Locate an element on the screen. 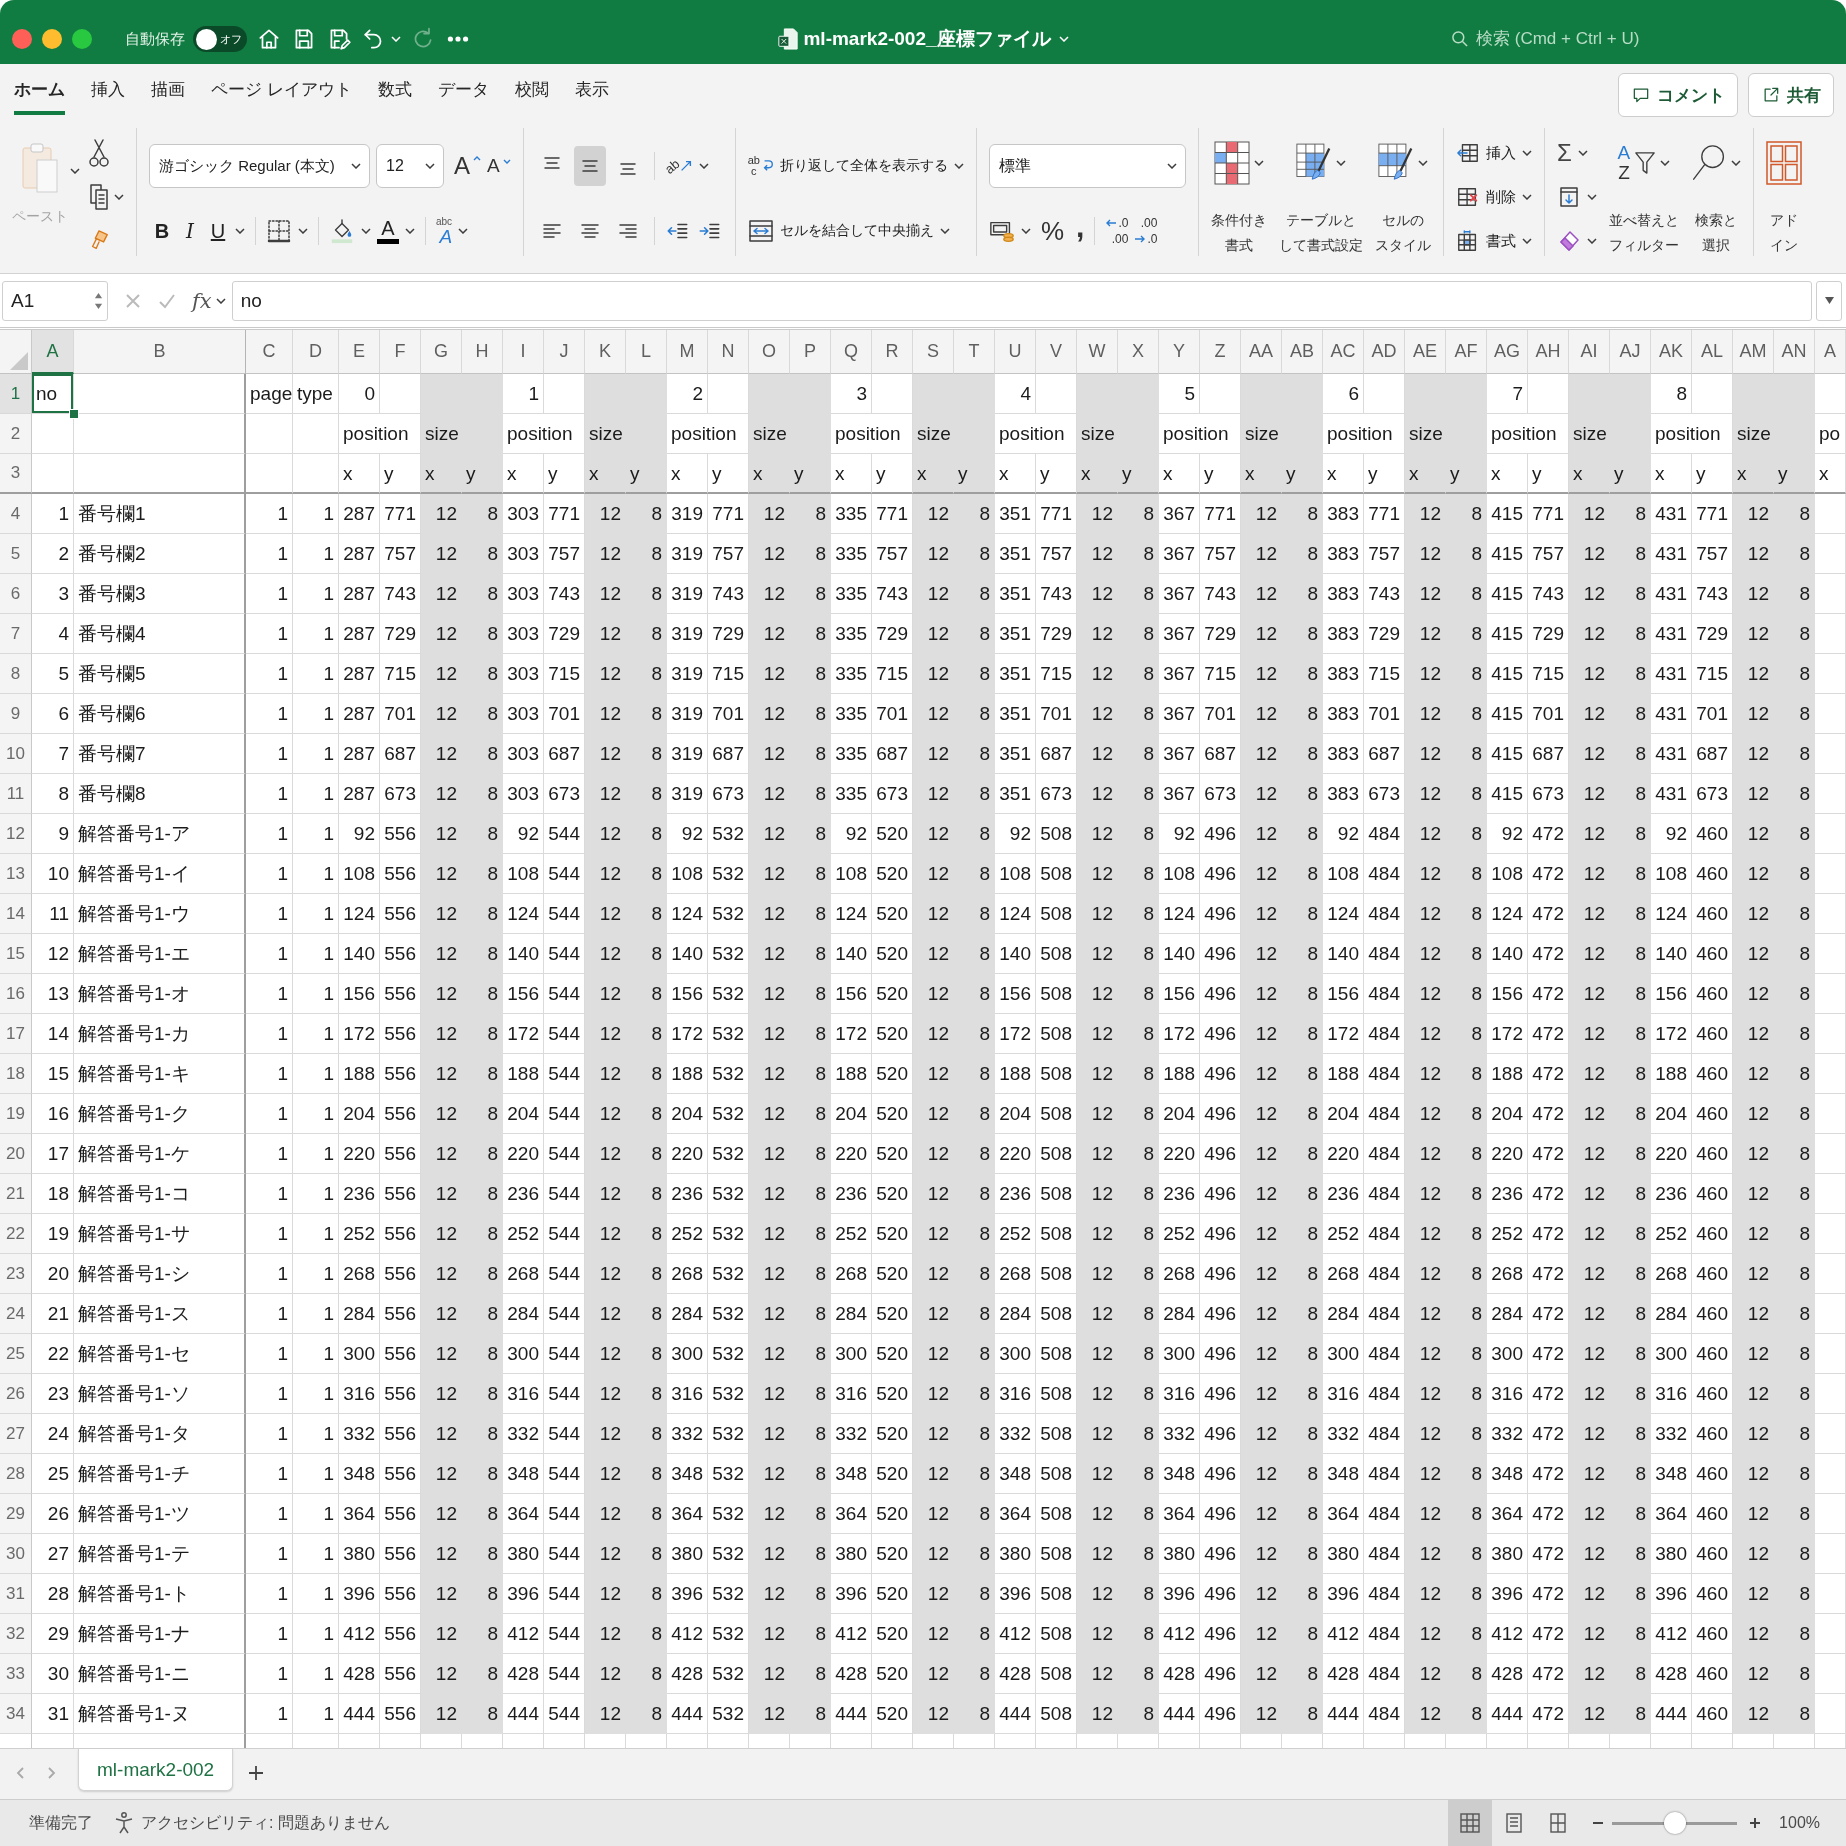 The height and width of the screenshot is (1846, 1846). row-header: 28 is located at coordinates (16, 1474).